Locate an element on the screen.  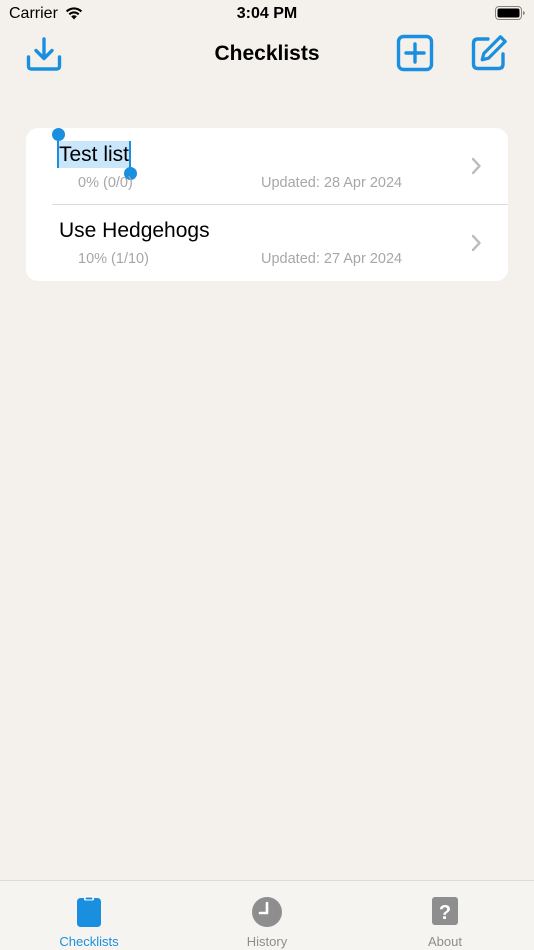
checklist-title: Test list is located at coordinates (94, 155).